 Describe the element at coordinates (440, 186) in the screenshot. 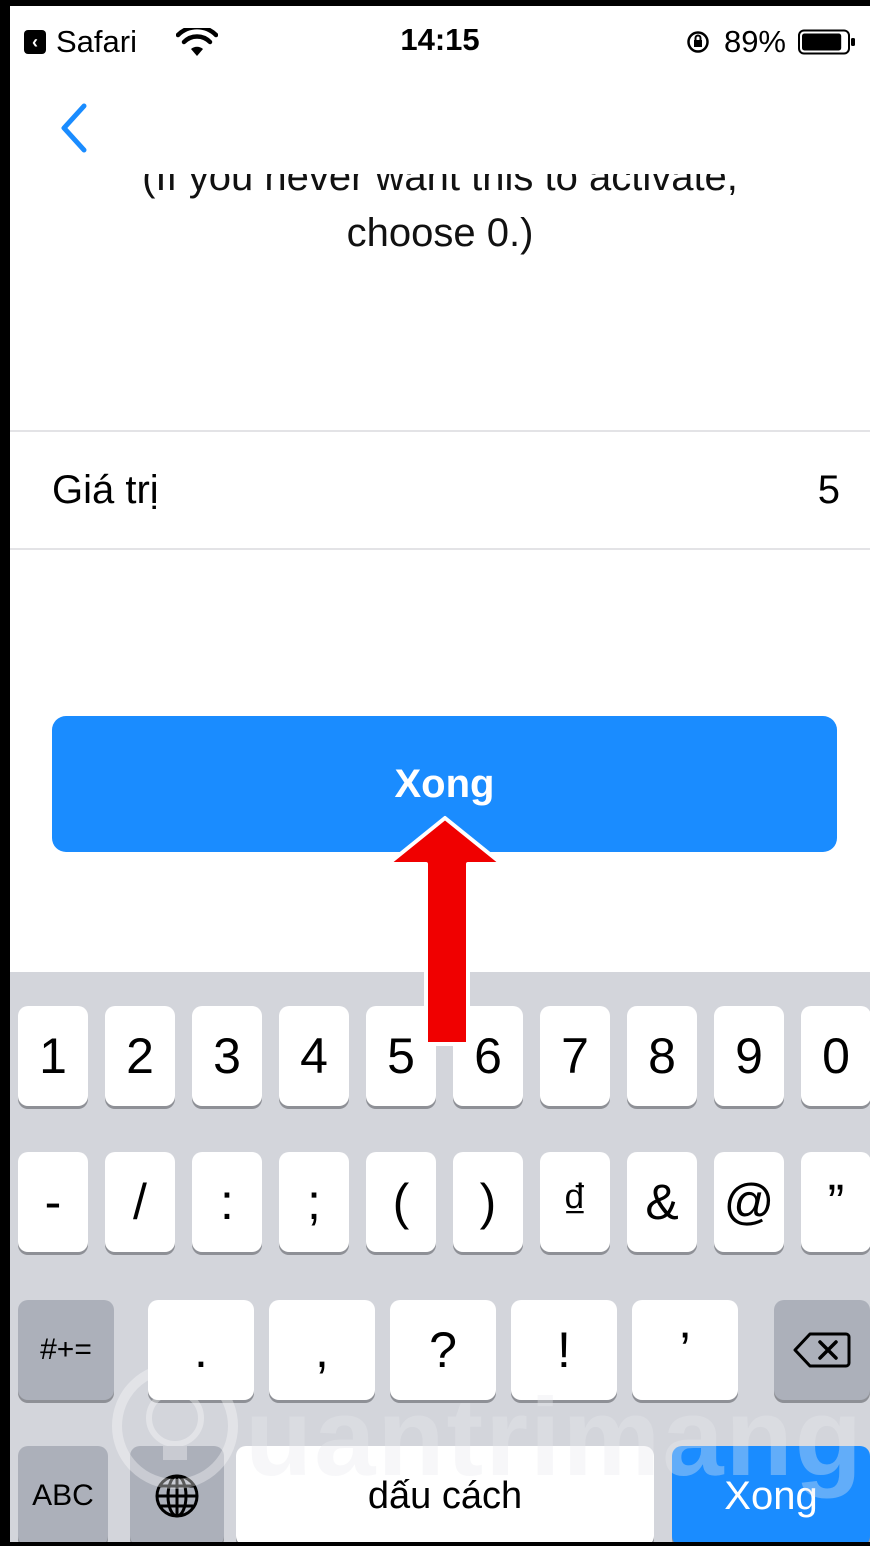

I see `description-line-1: (If you never want this to activate,` at that location.